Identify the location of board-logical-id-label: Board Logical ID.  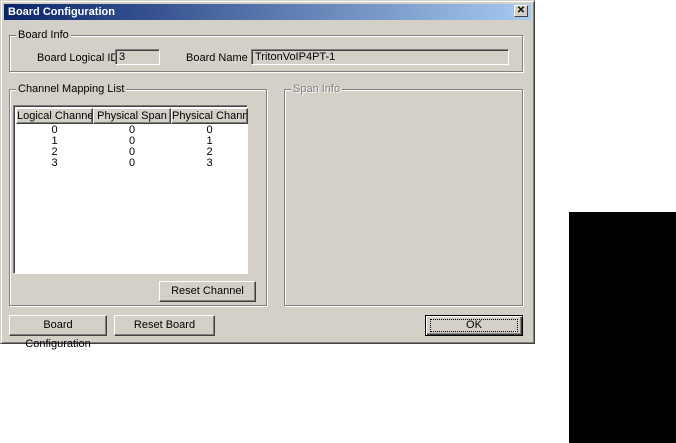
(78, 58).